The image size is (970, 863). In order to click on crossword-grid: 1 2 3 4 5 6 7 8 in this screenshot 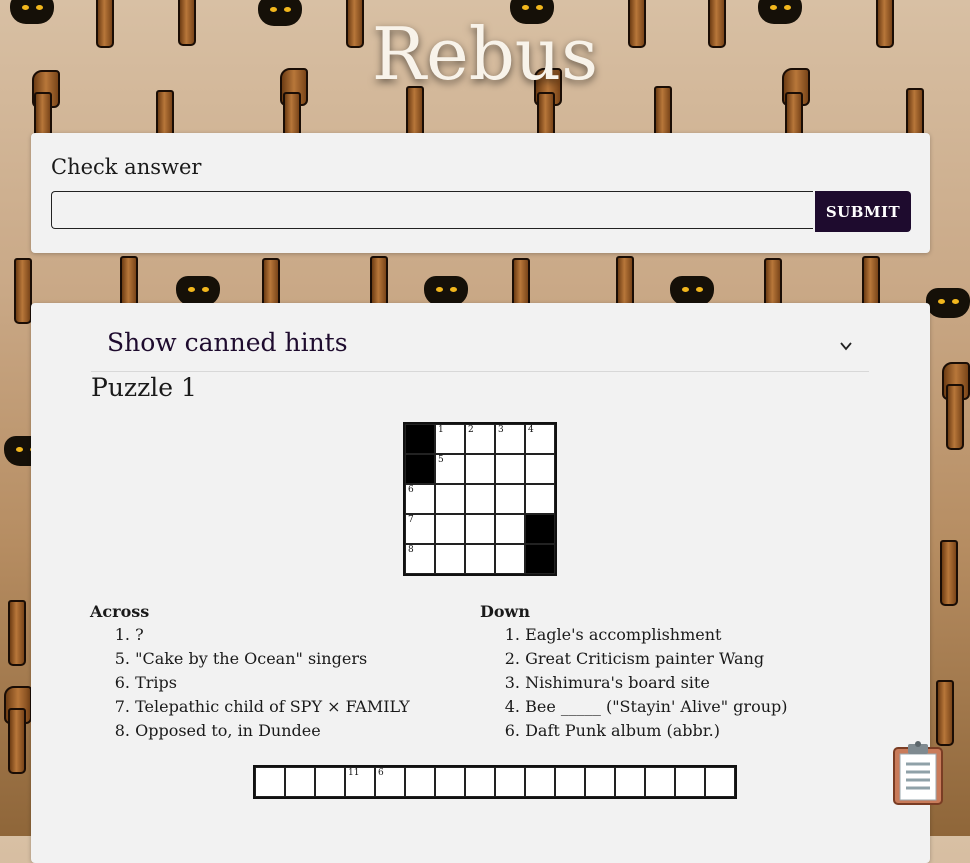, I will do `click(480, 499)`.